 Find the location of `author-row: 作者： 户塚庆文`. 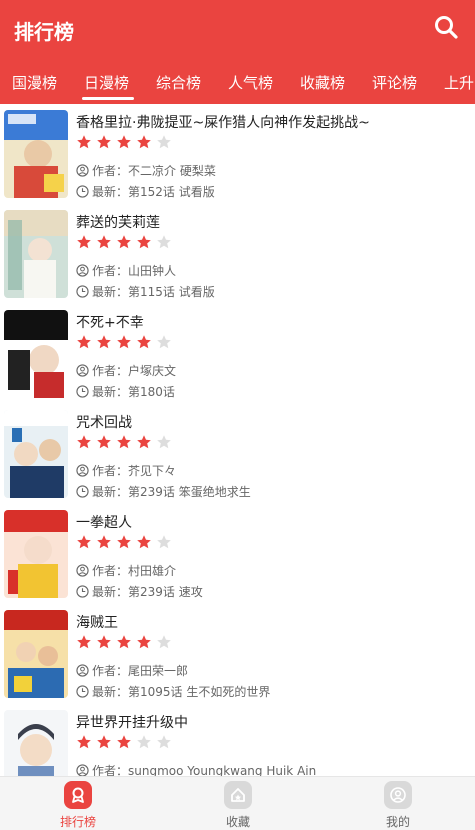

author-row: 作者： 户塚庆文 is located at coordinates (126, 370).